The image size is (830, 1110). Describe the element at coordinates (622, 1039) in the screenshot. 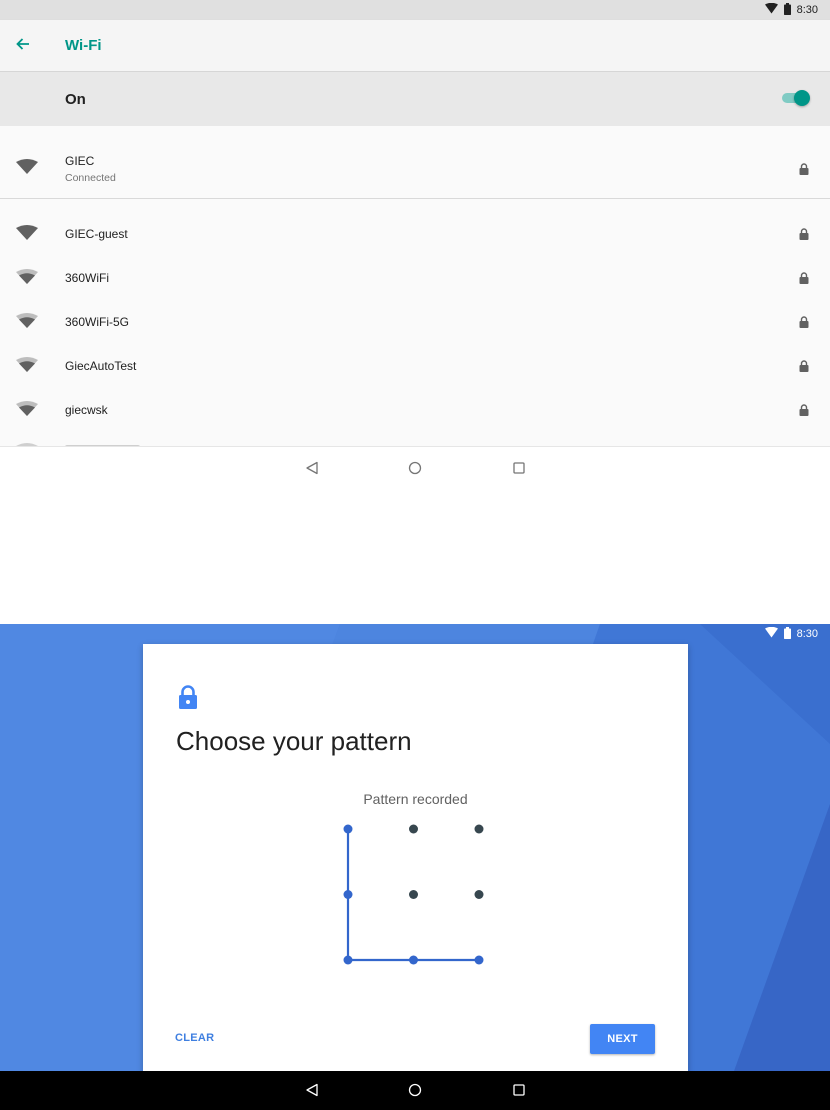

I see `next-button: NEXT` at that location.